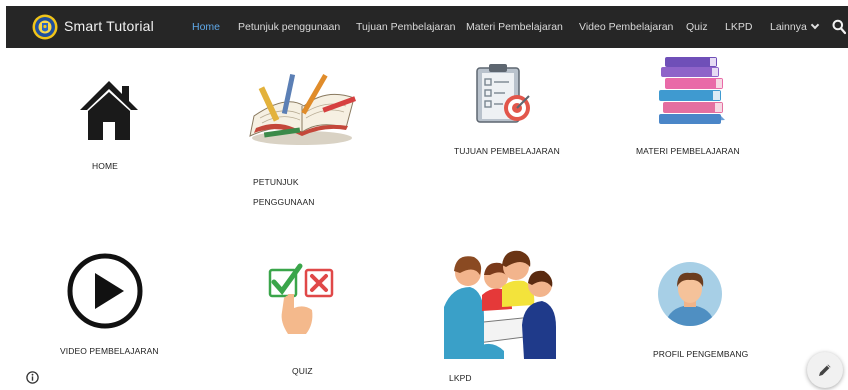  Describe the element at coordinates (45, 27) in the screenshot. I see `university-seal-logo` at that location.